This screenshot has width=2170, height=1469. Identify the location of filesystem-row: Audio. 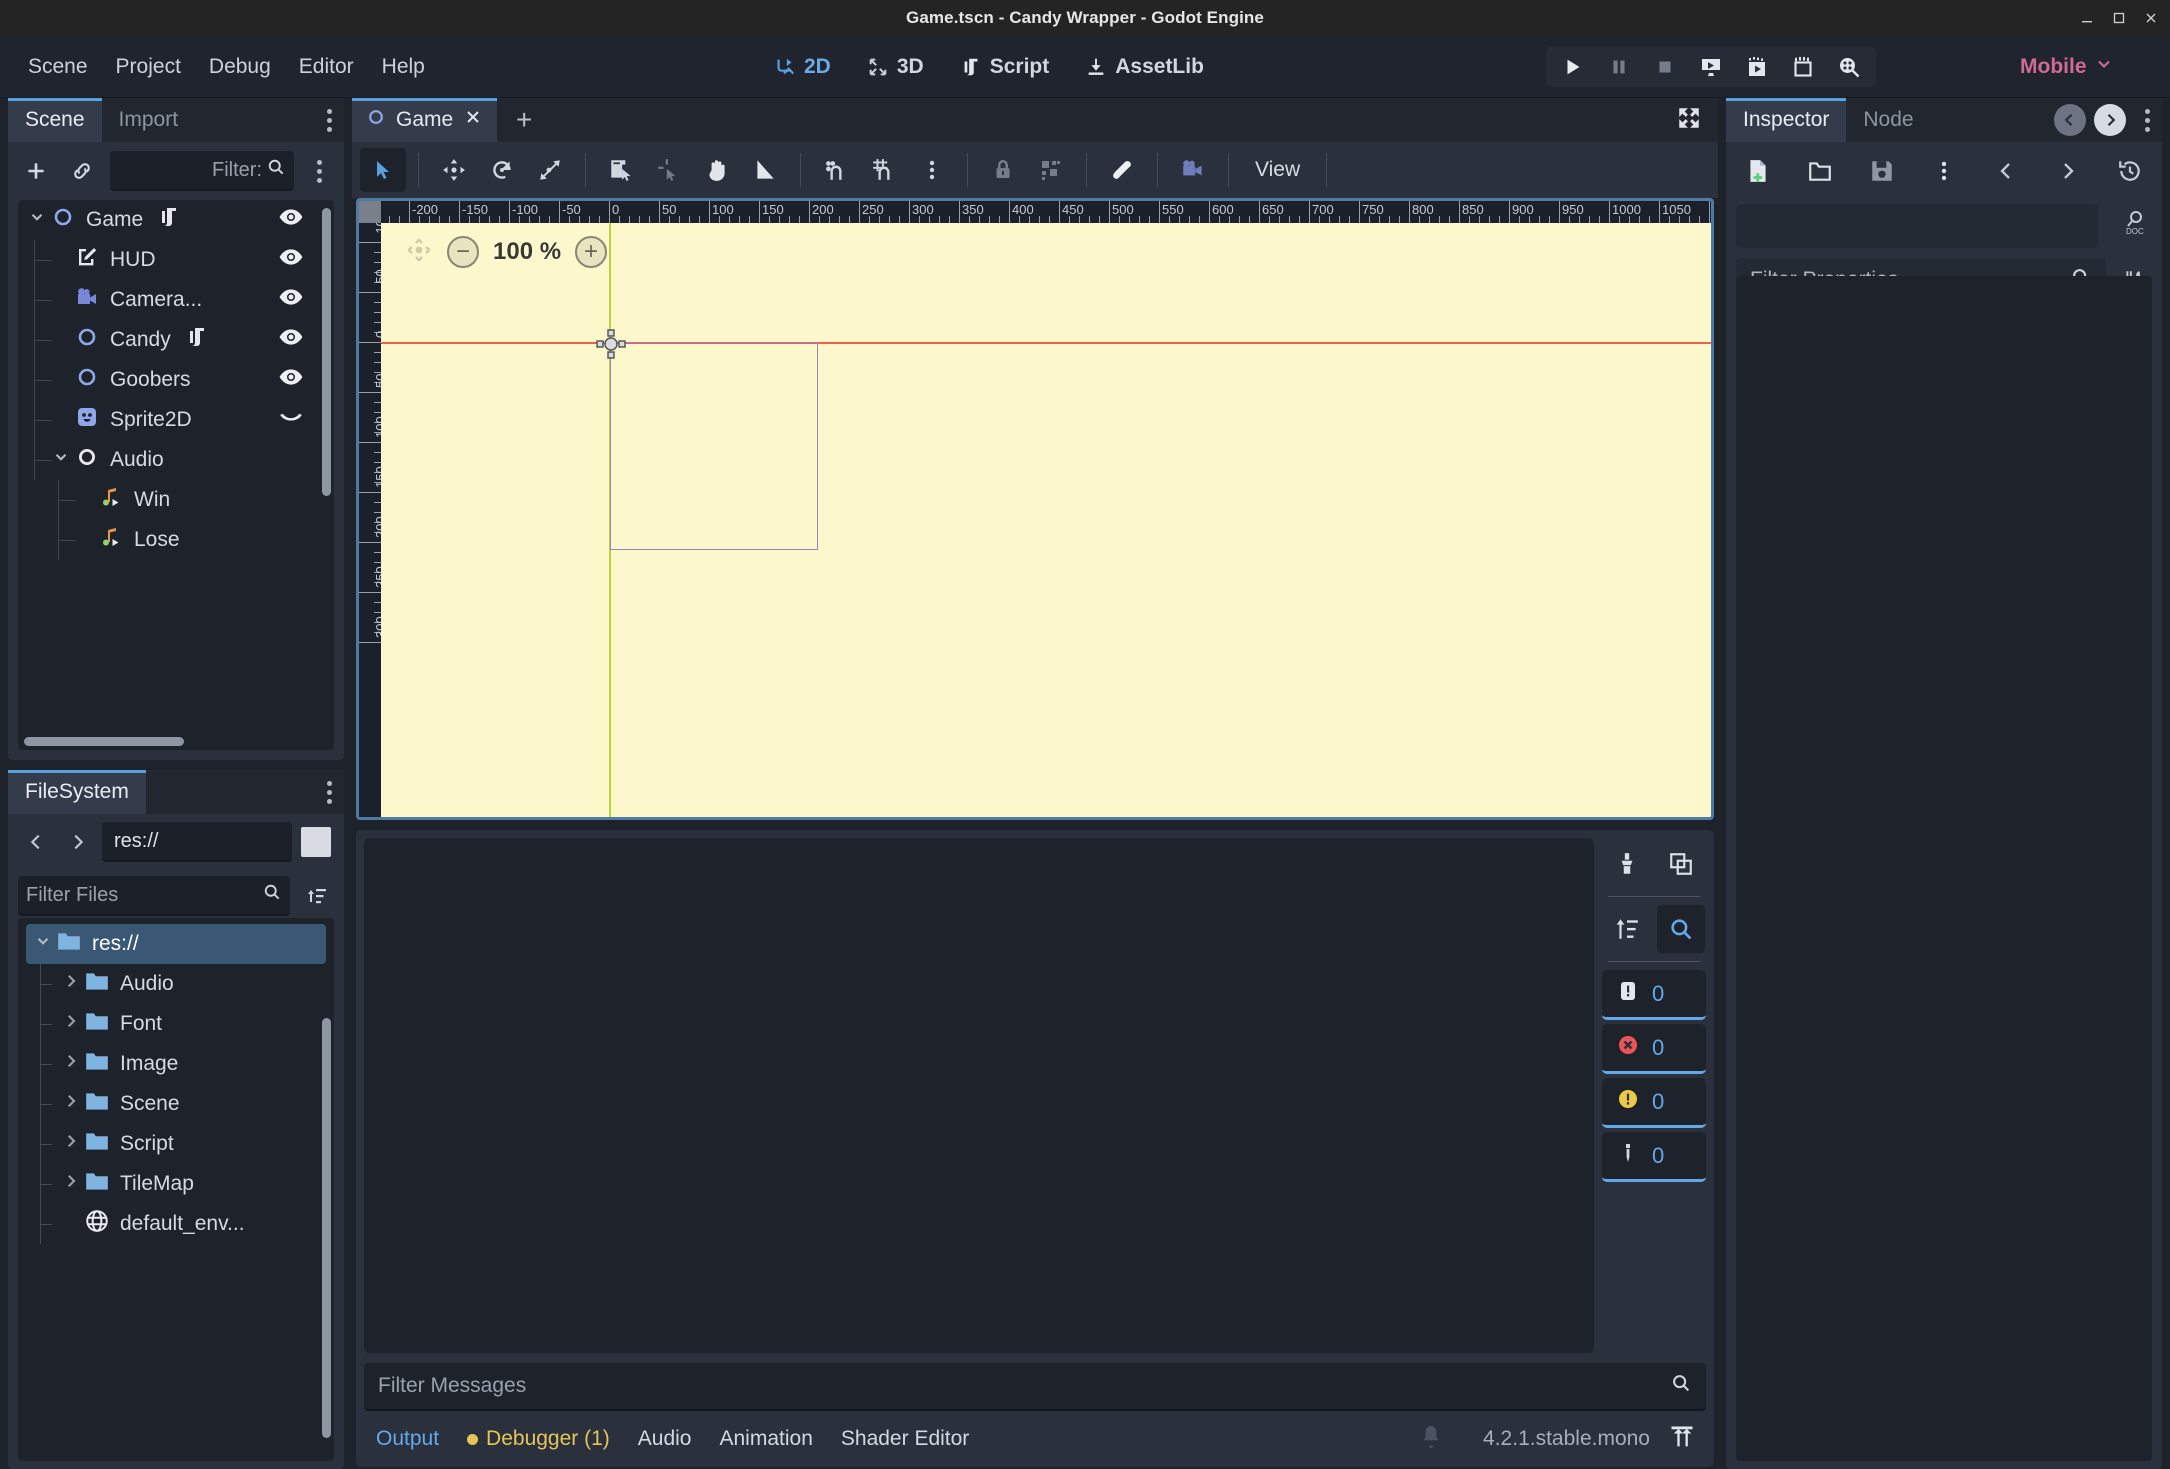
(176, 984).